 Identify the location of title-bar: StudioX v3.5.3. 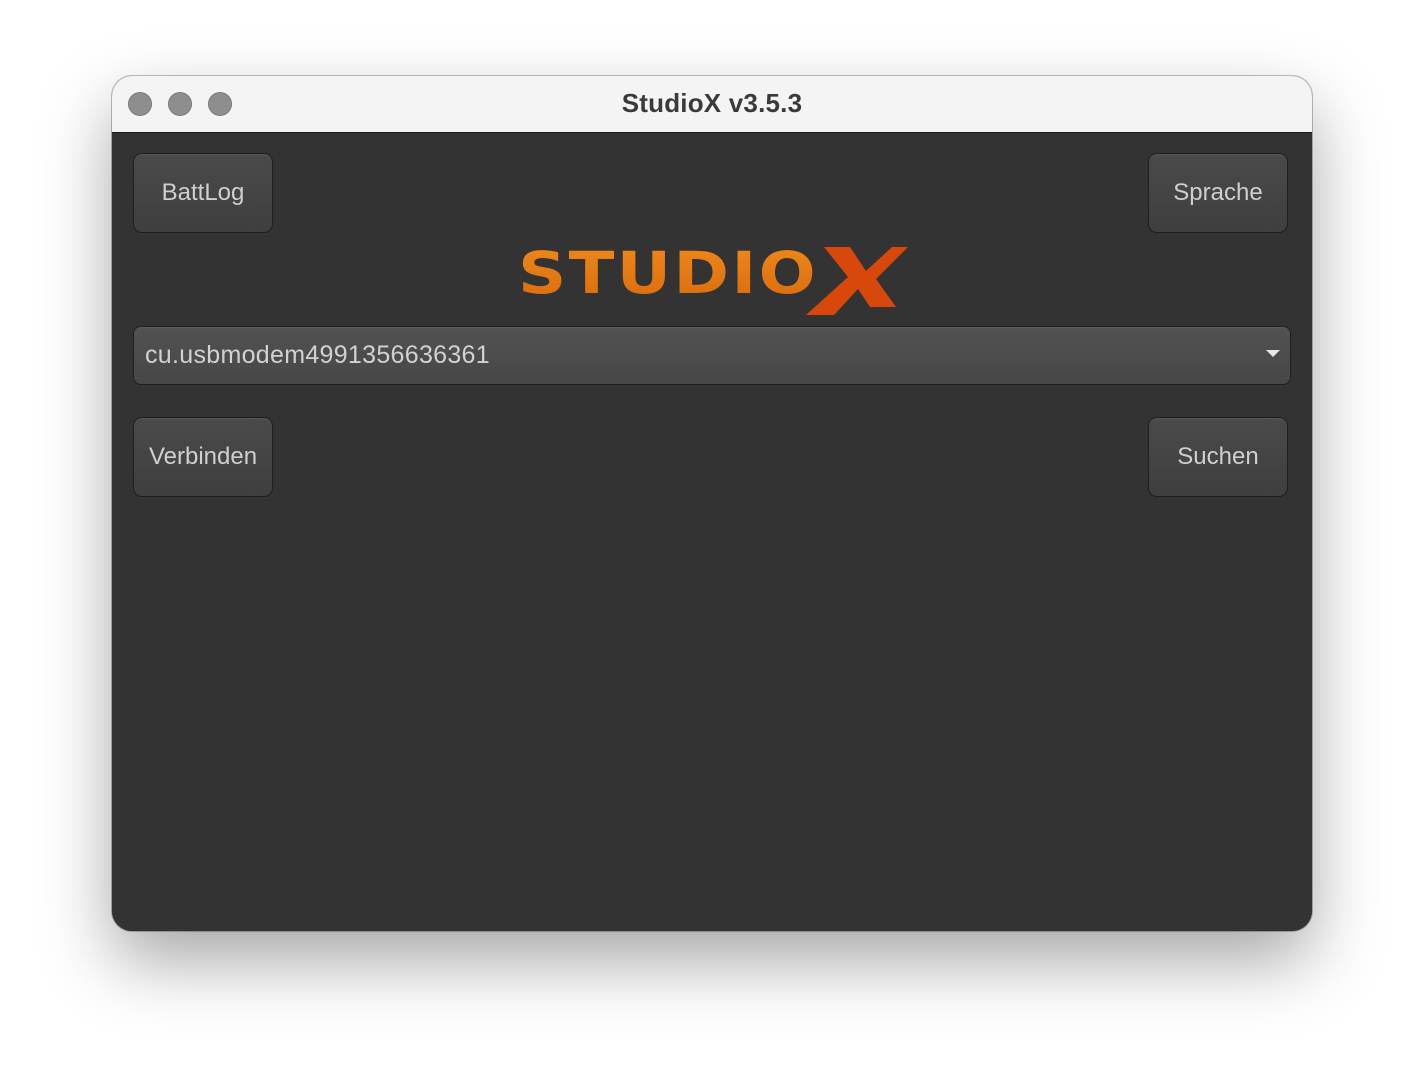
(712, 104).